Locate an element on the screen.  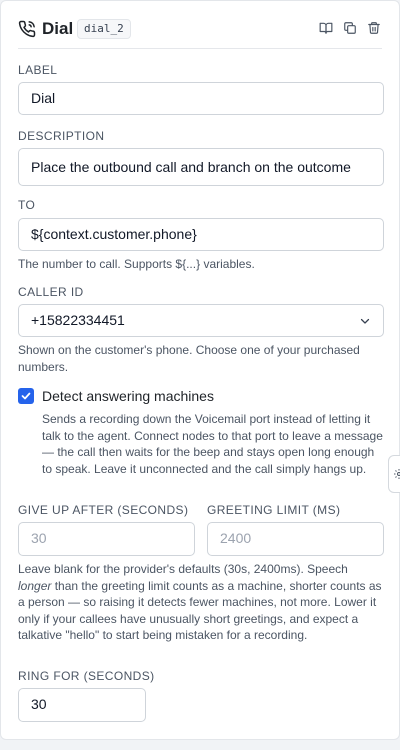
to-input: ${context.customer.phone} is located at coordinates (201, 234).